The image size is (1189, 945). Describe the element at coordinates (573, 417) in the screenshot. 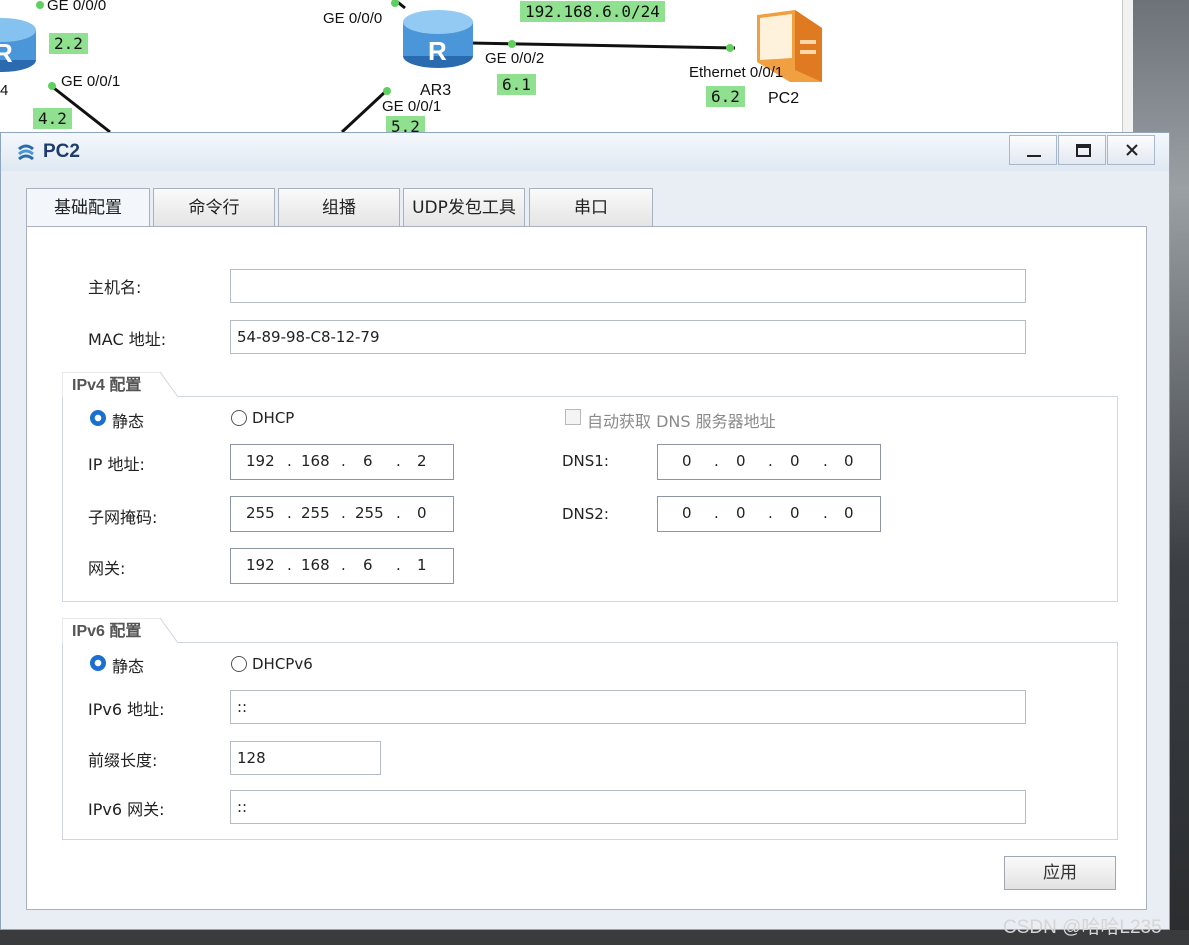

I see `auto-dns-checkbox` at that location.